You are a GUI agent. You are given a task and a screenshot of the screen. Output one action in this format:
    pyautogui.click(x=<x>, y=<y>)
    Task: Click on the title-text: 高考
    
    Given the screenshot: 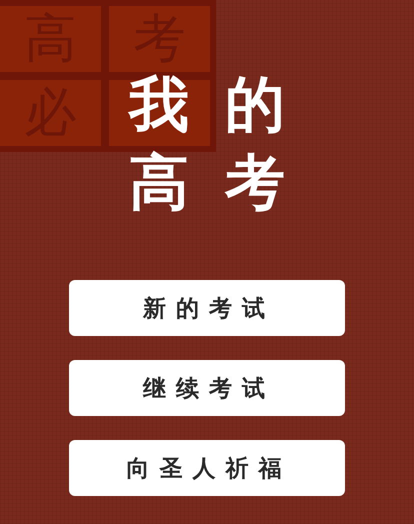 What is the action you would take?
    pyautogui.click(x=224, y=183)
    